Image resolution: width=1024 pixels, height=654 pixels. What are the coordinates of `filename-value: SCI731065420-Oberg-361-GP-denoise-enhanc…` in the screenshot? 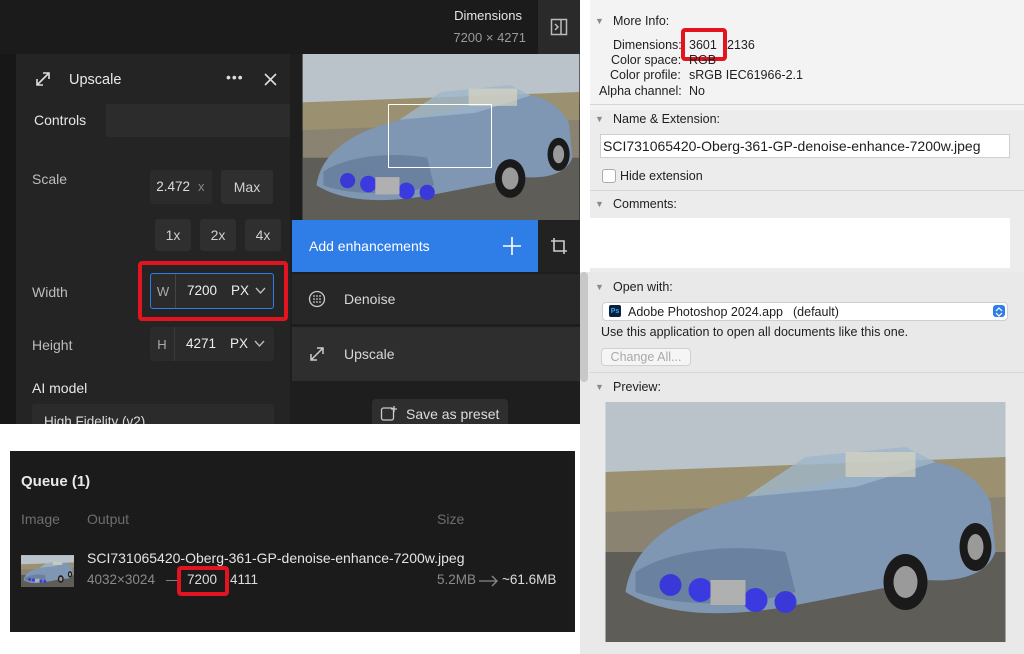 It's located at (792, 146).